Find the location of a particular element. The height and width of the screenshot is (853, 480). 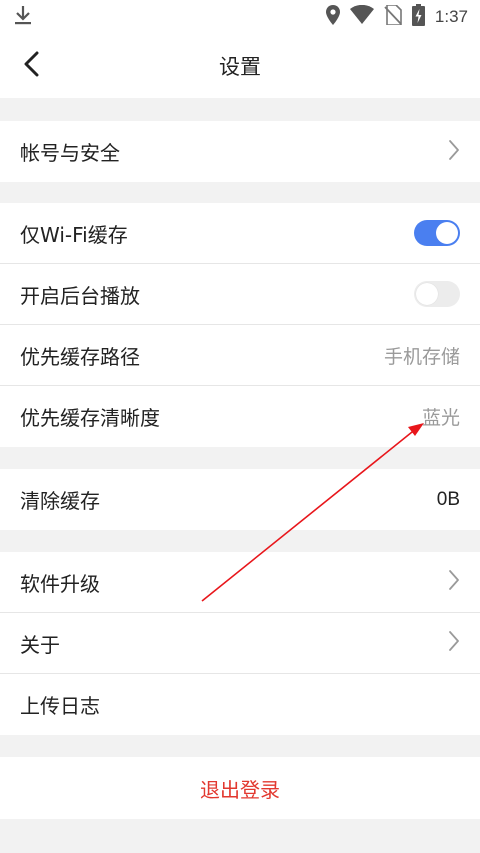

cache-path-value: 手机存储 is located at coordinates (421, 356).